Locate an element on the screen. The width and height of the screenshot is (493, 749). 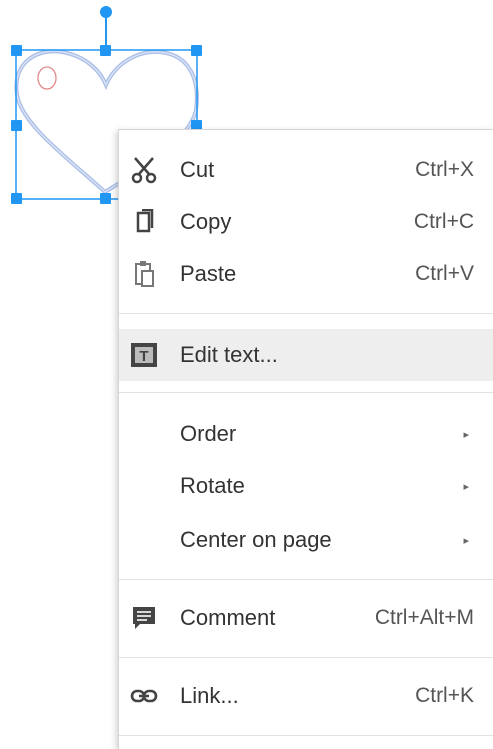
svg-text: T is located at coordinates (143, 356).